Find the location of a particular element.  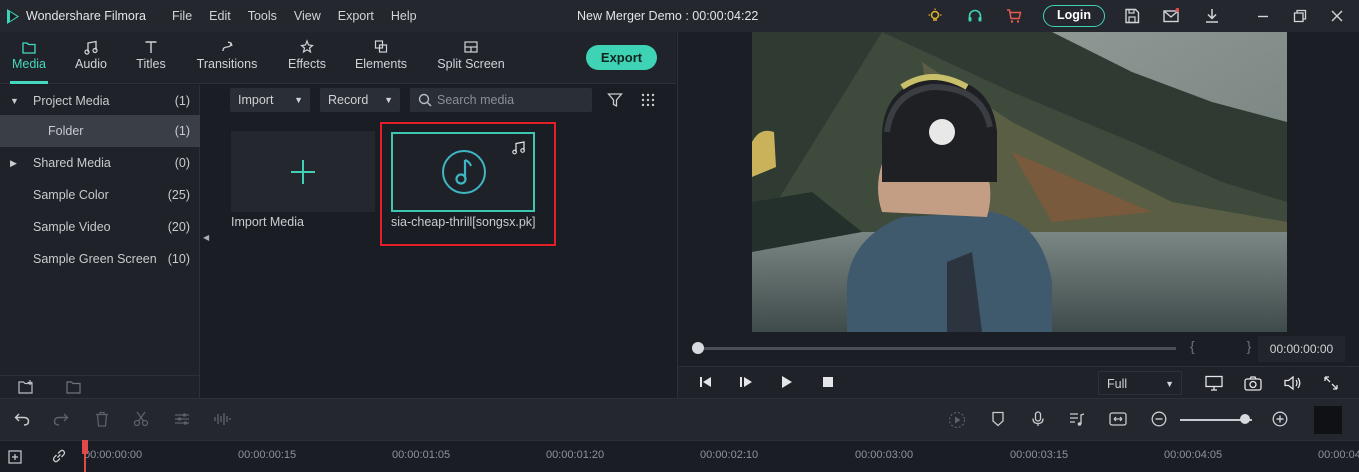

minimize-icon is located at coordinates (1263, 16).